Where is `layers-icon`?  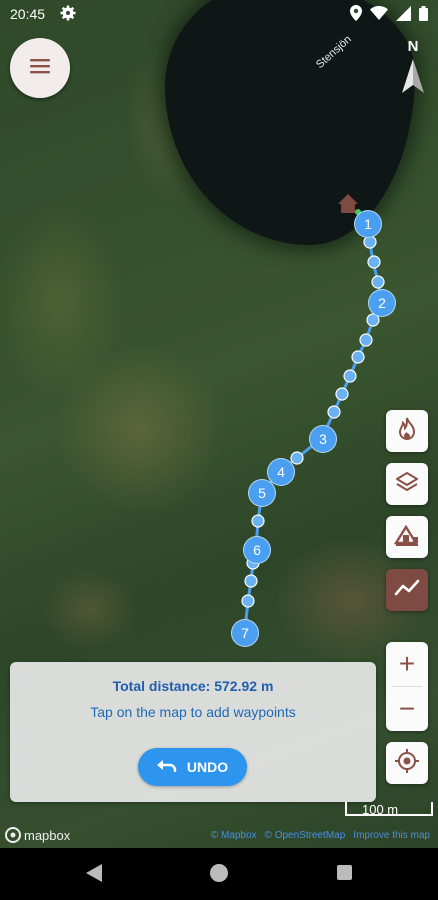 layers-icon is located at coordinates (407, 484).